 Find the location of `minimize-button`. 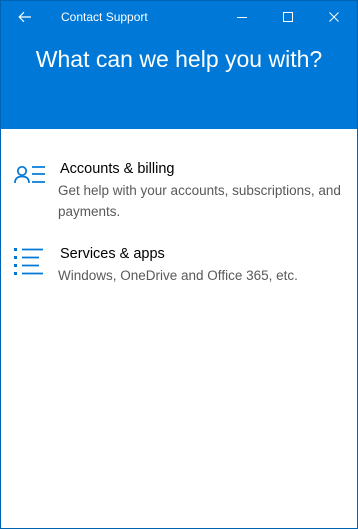

minimize-button is located at coordinates (242, 17).